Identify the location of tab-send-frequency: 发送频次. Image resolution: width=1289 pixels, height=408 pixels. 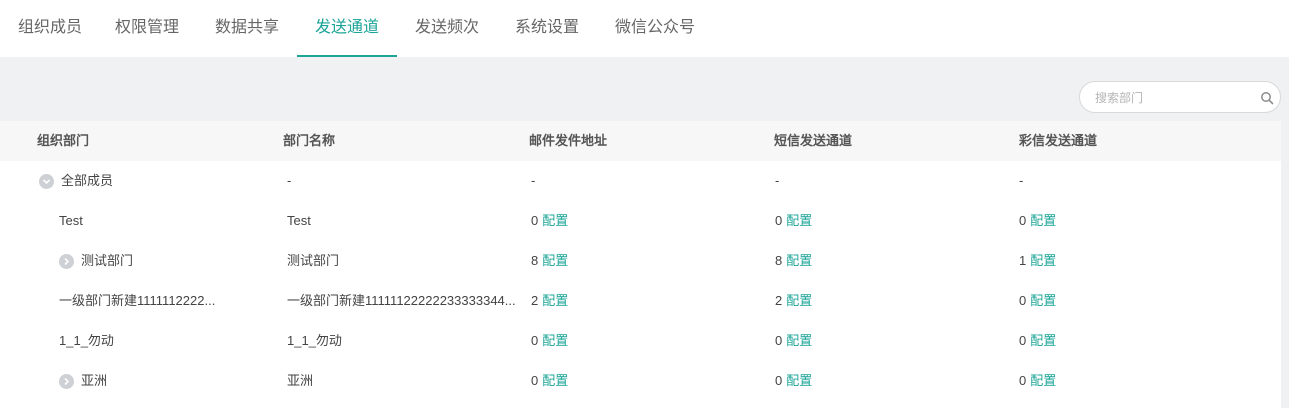
(447, 28).